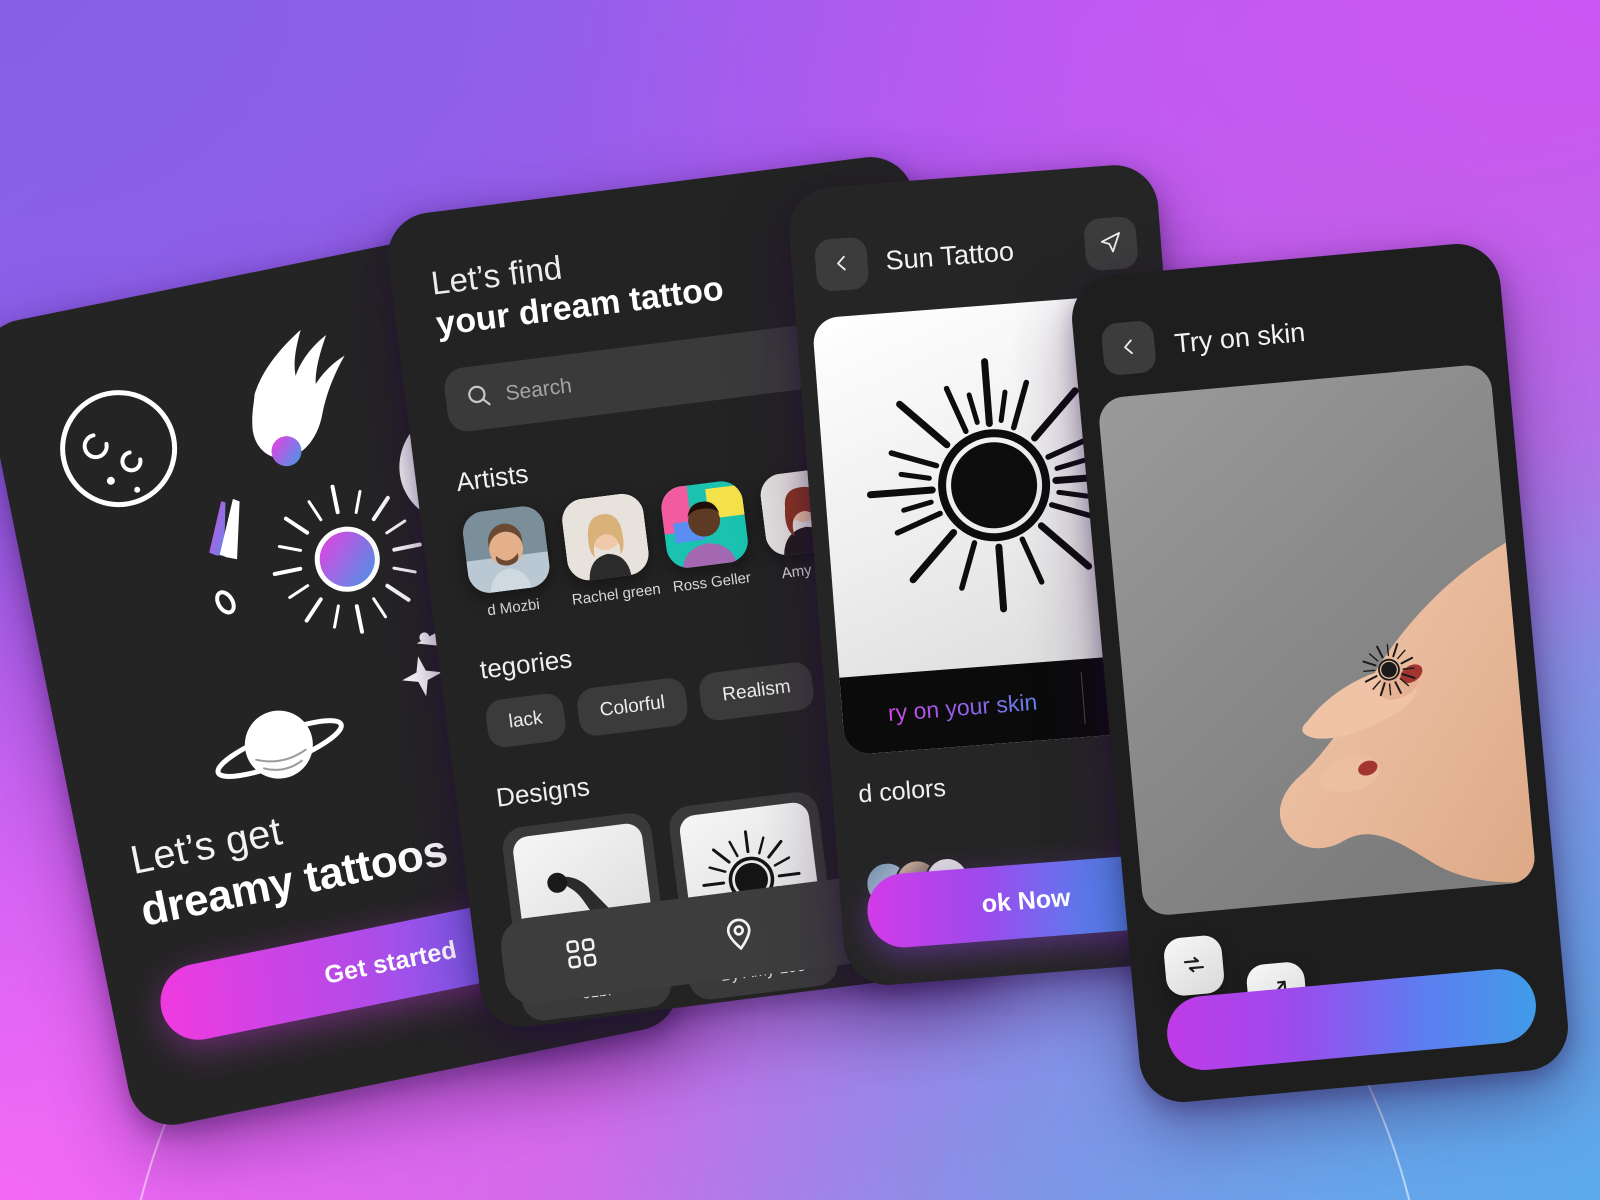 The image size is (1600, 1200). I want to click on search-icon, so click(479, 398).